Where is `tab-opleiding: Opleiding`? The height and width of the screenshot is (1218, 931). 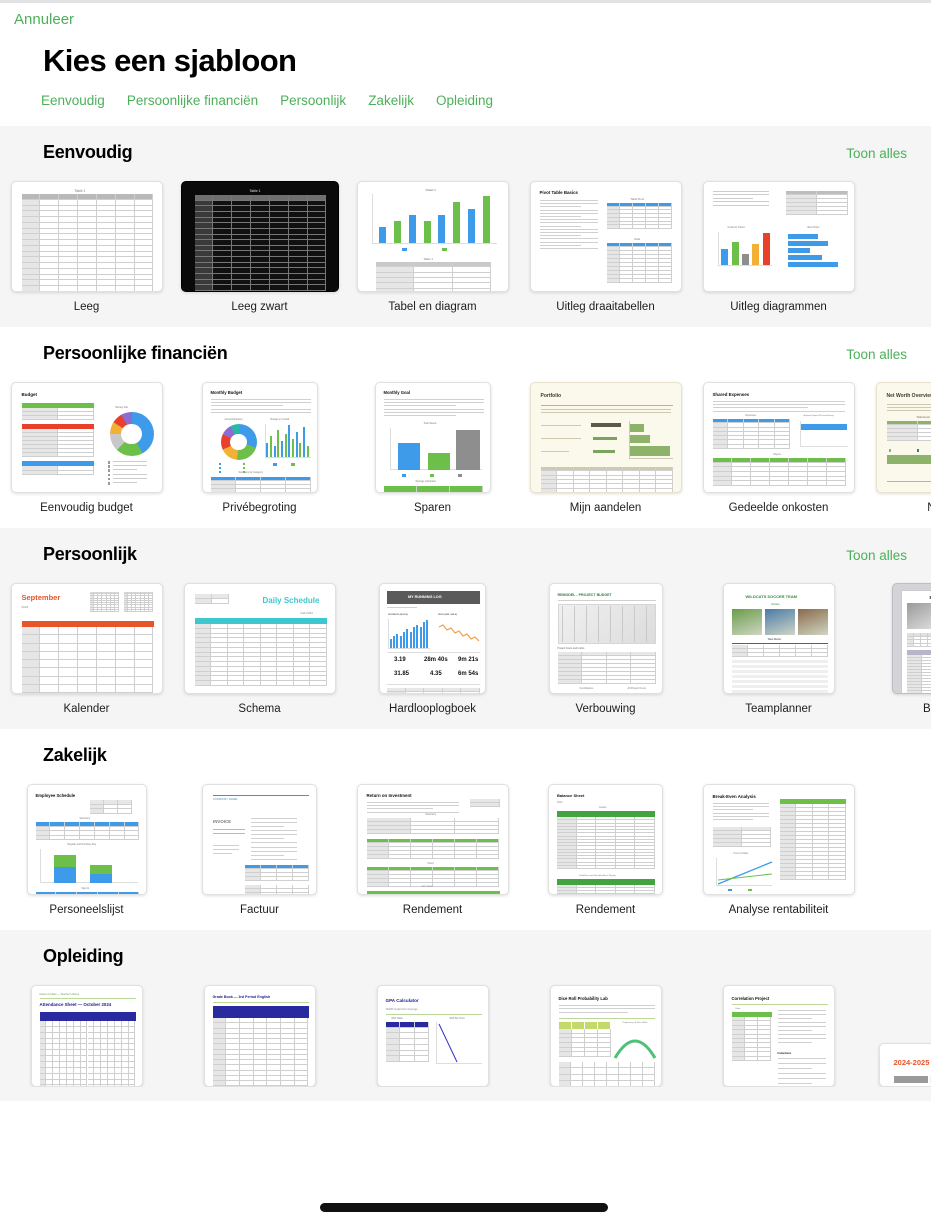
tab-opleiding: Opleiding is located at coordinates (464, 100).